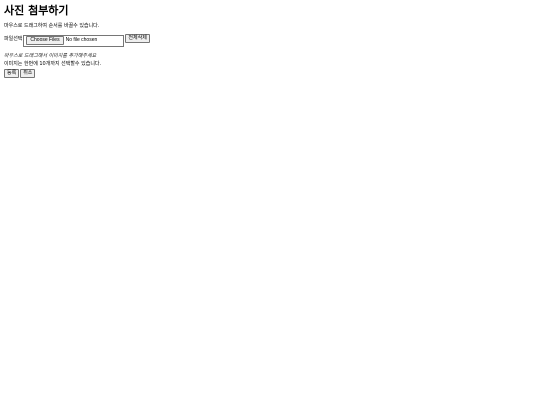 The image size is (540, 405). What do you see at coordinates (13, 39) in the screenshot?
I see `file-picker-label: 파일선택` at bounding box center [13, 39].